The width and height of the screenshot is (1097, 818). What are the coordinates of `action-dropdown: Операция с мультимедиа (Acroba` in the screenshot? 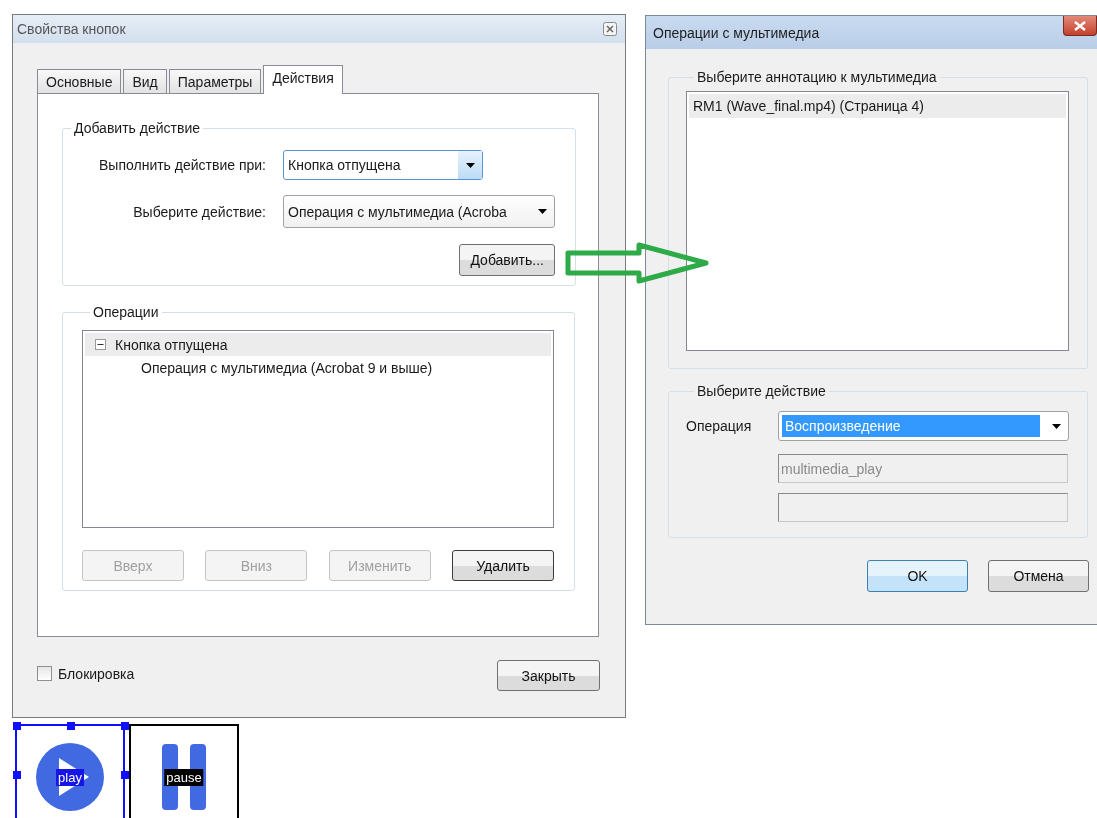 It's located at (419, 211).